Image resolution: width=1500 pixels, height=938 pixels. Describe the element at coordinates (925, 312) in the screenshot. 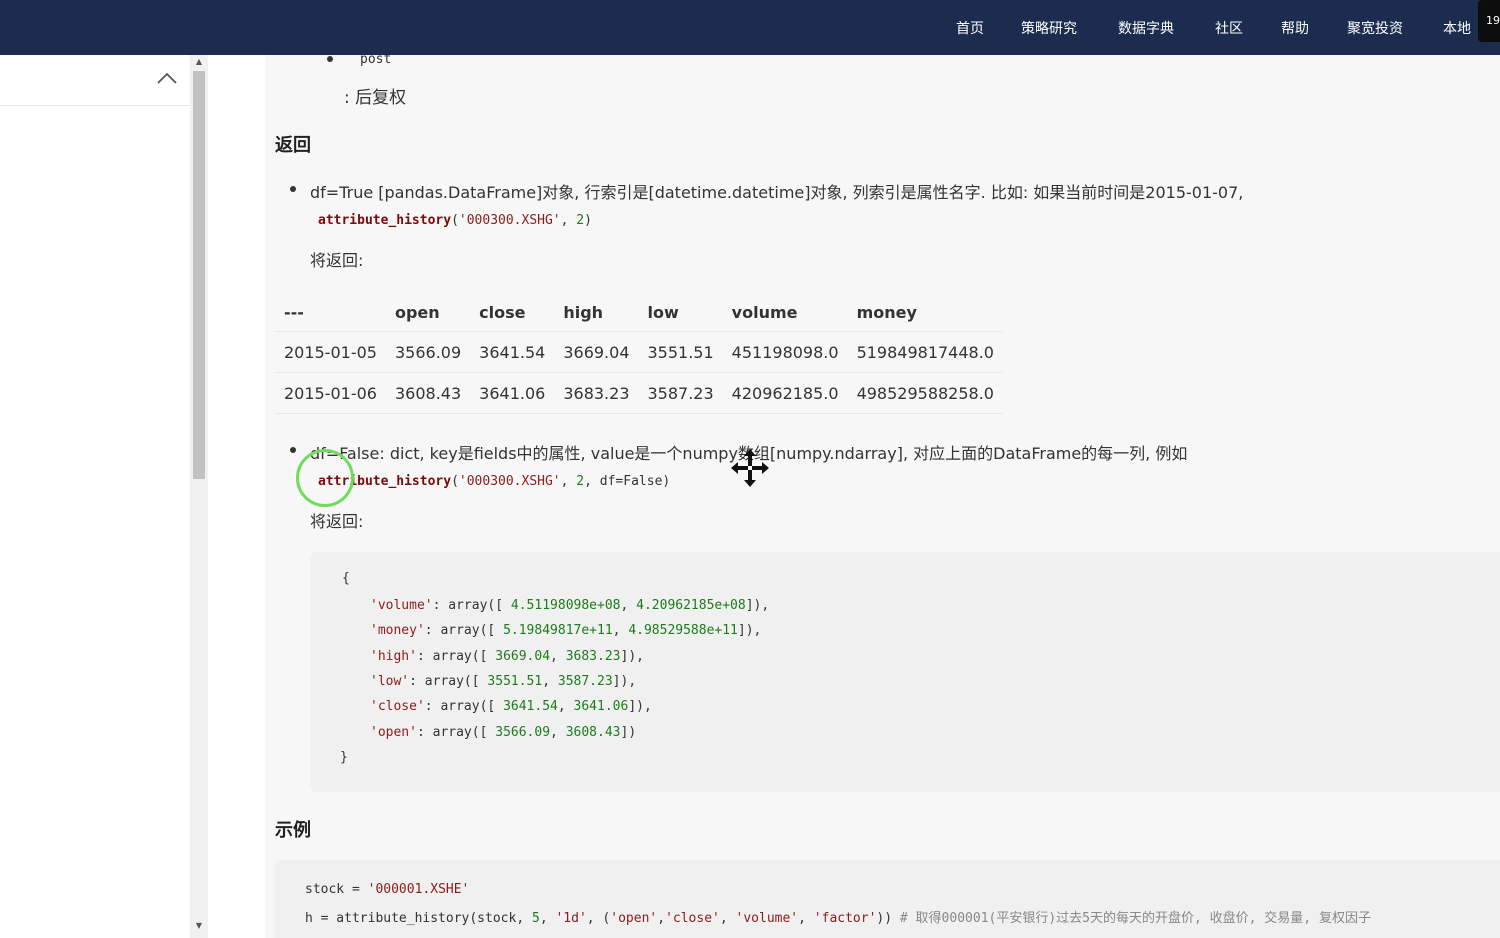

I see `table-header: money` at that location.